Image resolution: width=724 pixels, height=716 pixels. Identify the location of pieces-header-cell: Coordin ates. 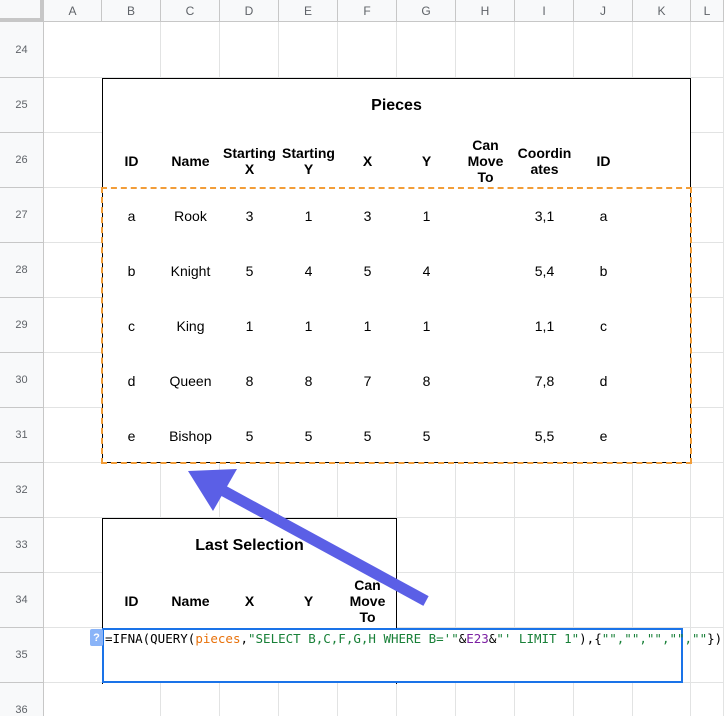
(544, 160).